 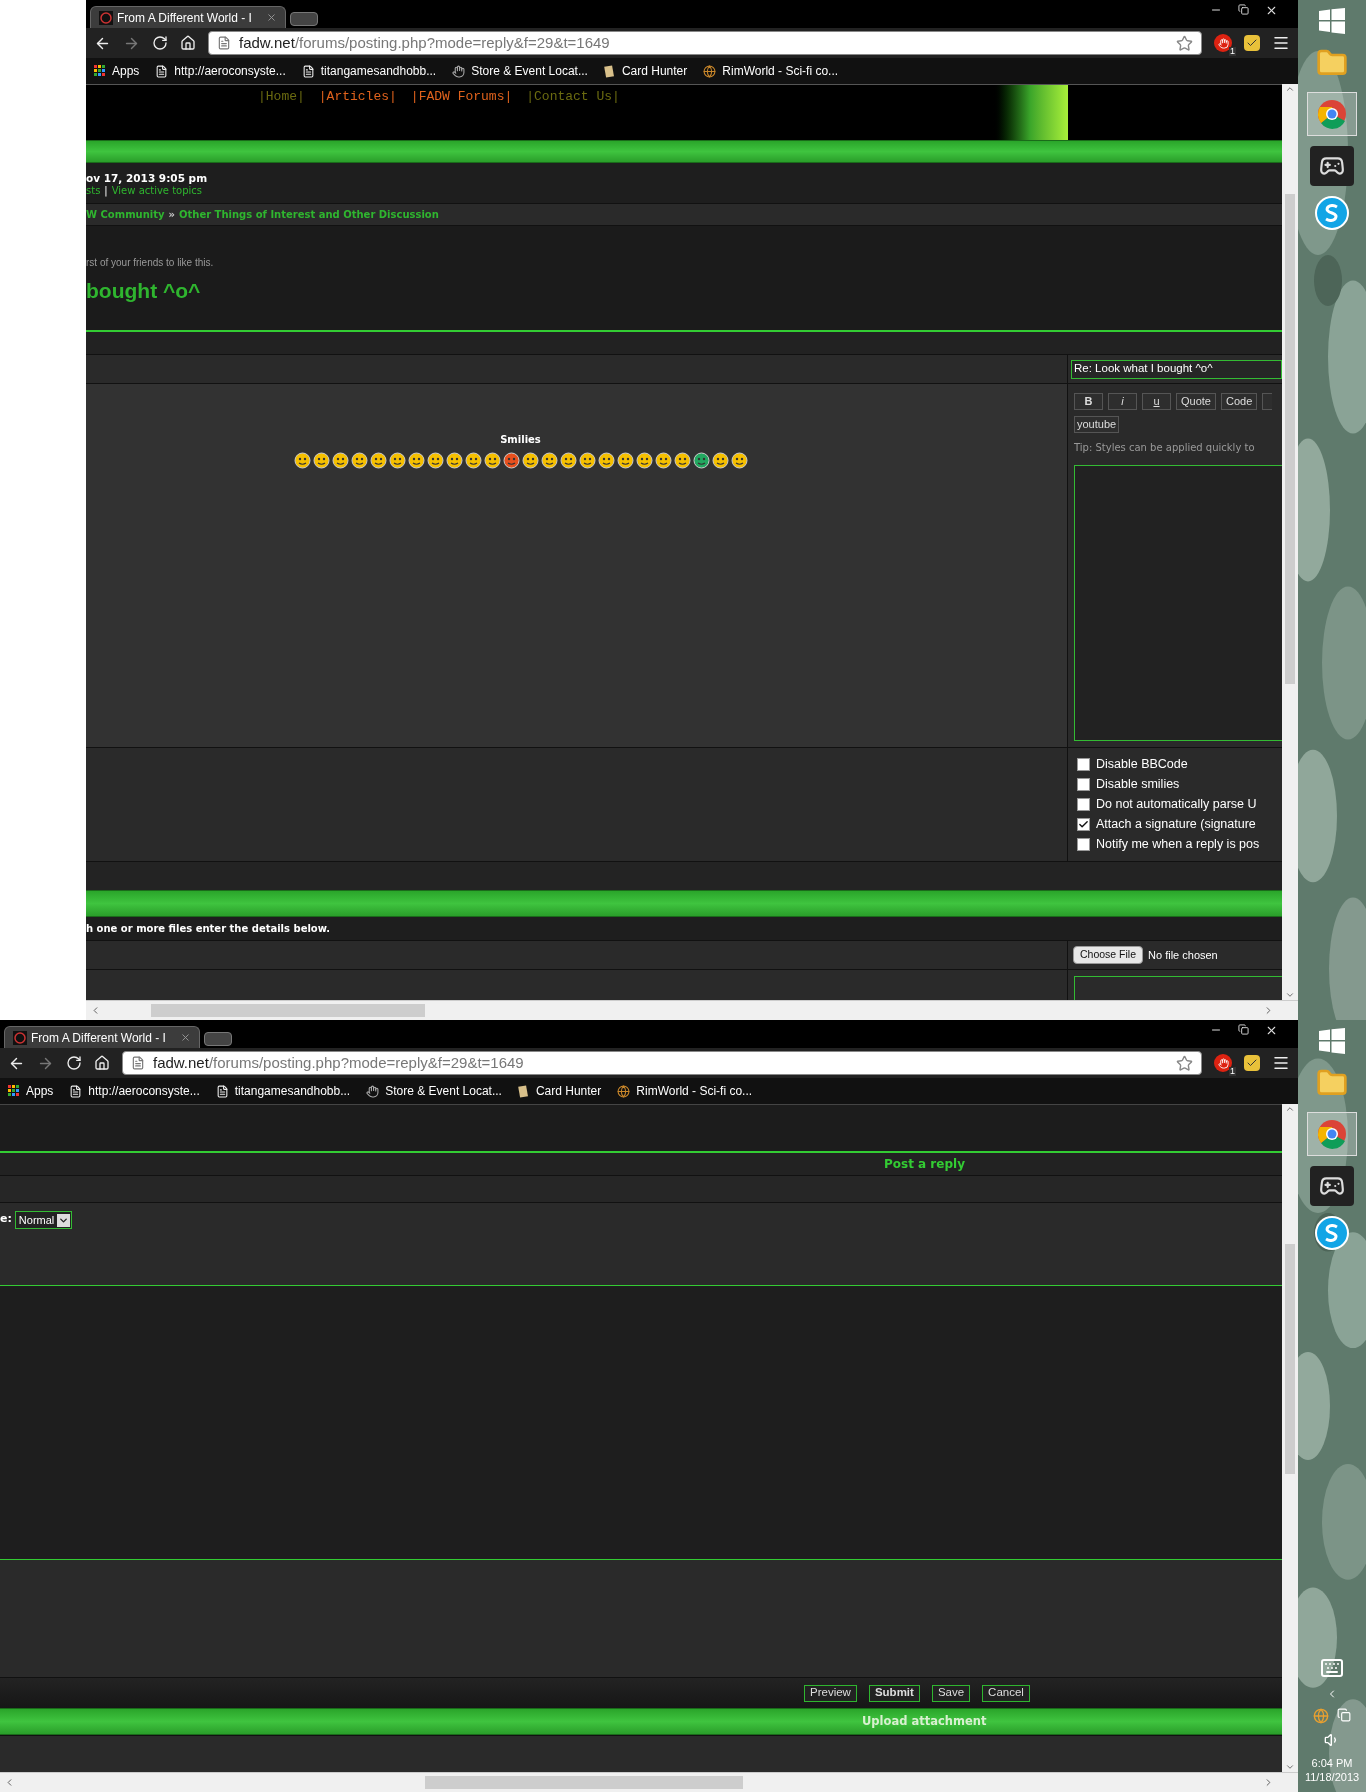 What do you see at coordinates (1196, 401) in the screenshot?
I see `format-button: Quote` at bounding box center [1196, 401].